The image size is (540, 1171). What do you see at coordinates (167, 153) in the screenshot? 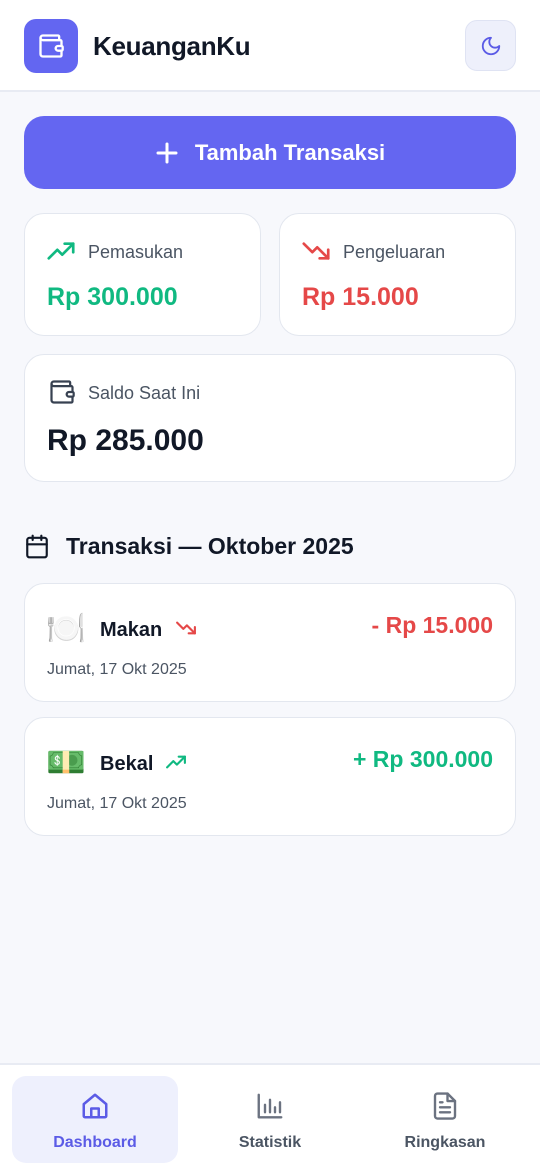
I see `plus-icon` at bounding box center [167, 153].